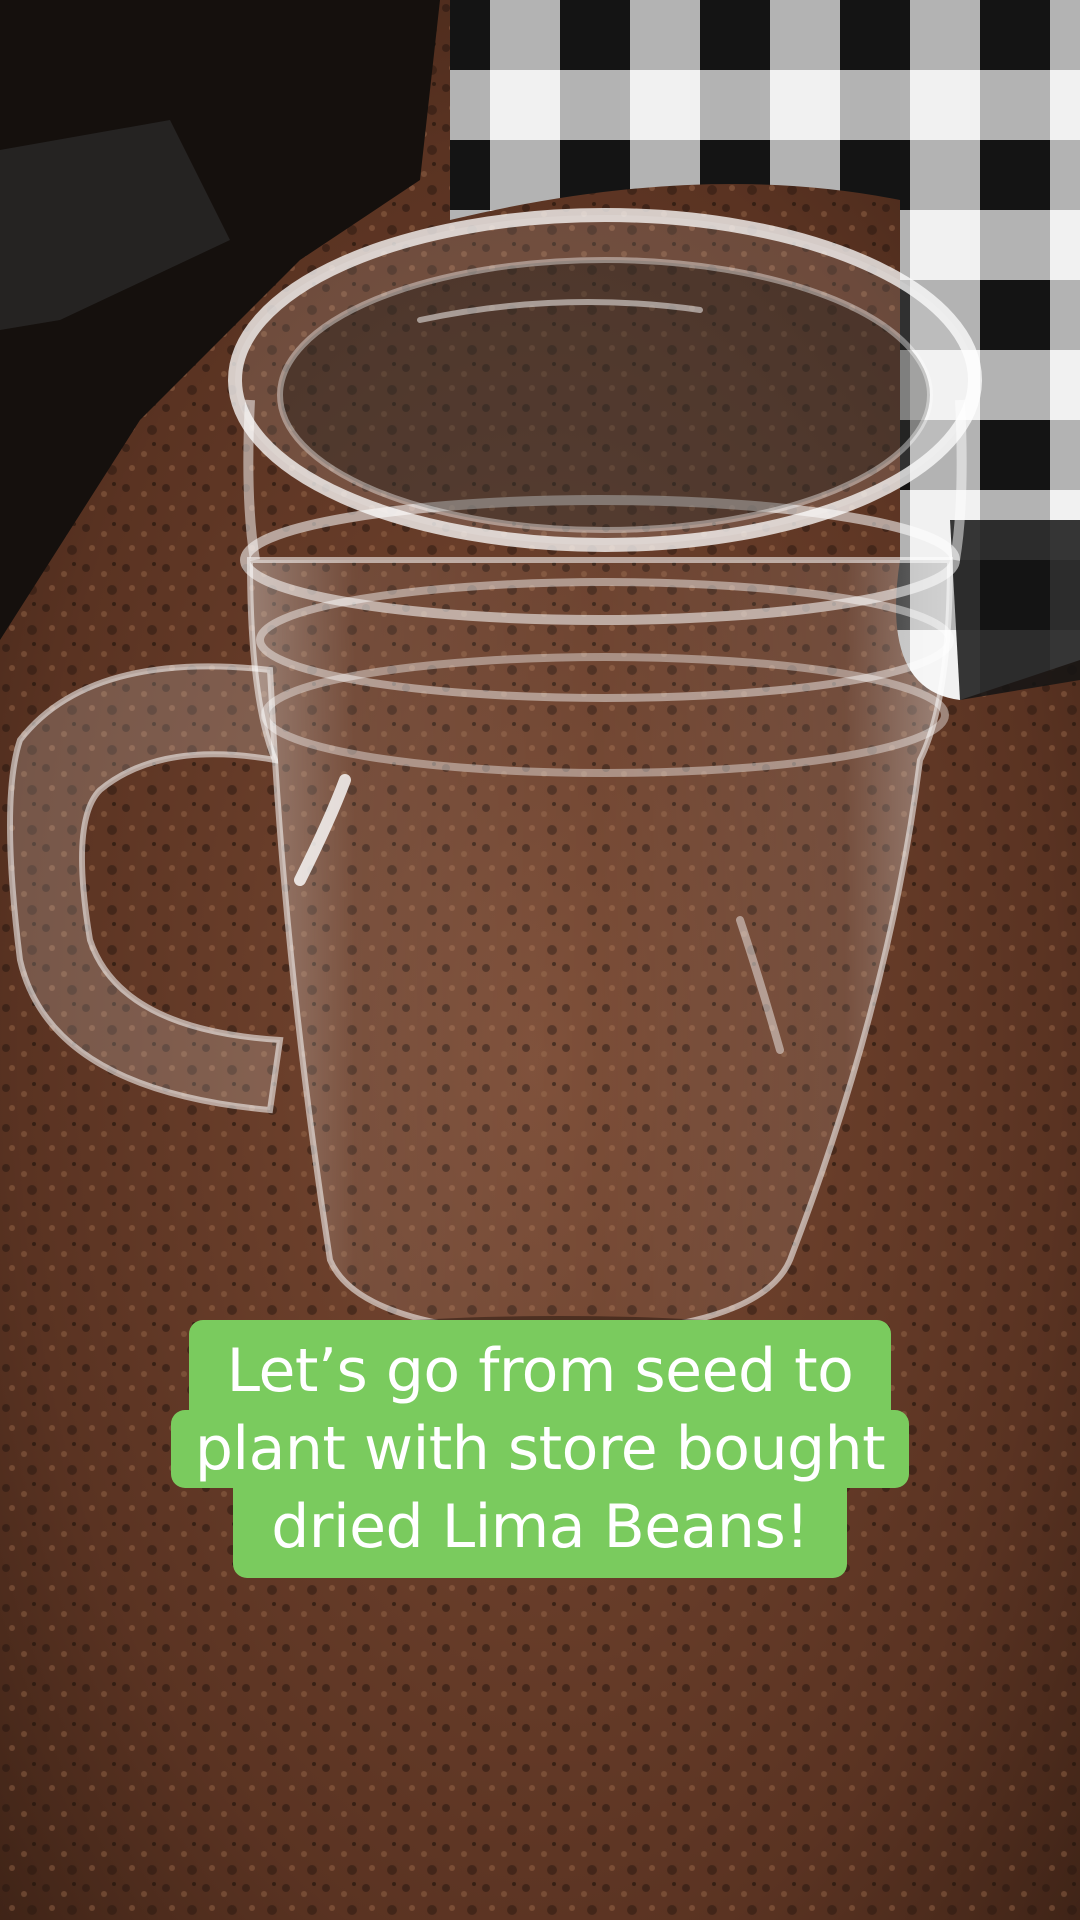 Image resolution: width=1080 pixels, height=1920 pixels. Describe the element at coordinates (540, 1365) in the screenshot. I see `caption-line-1: Let’s go from seed to` at that location.